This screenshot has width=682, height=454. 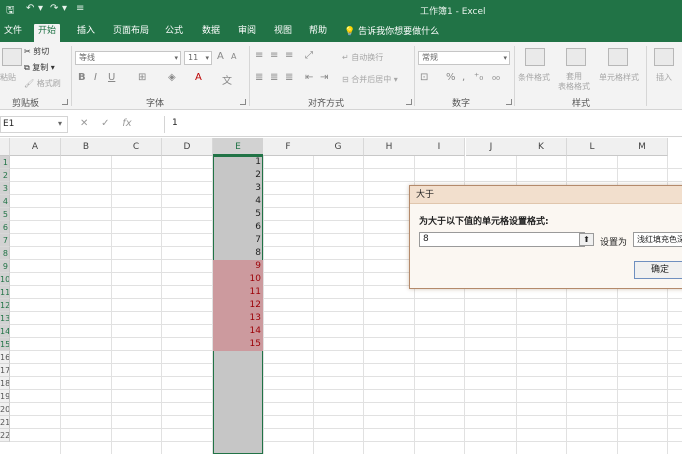 I want to click on borders-icon: ⊞, so click(x=142, y=77).